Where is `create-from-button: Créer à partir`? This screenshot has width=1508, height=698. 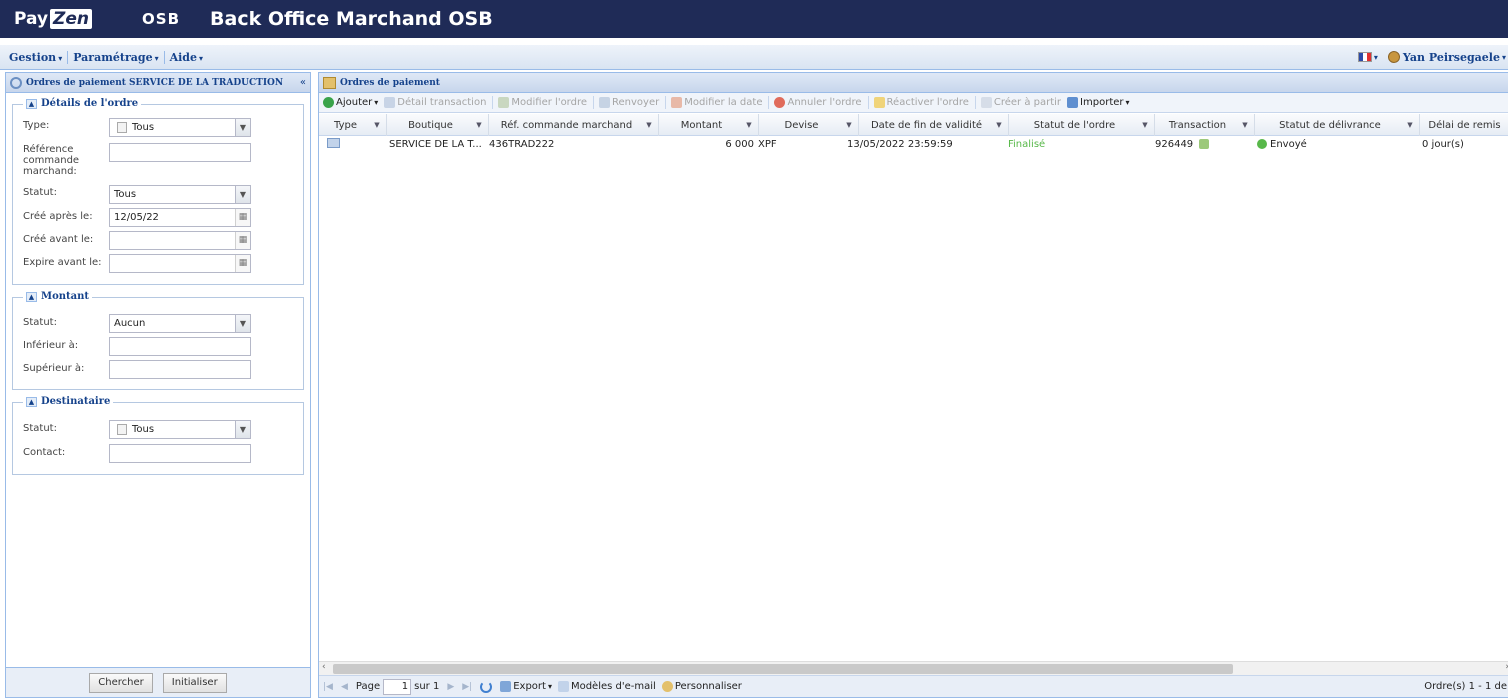 create-from-button: Créer à partir is located at coordinates (1020, 102).